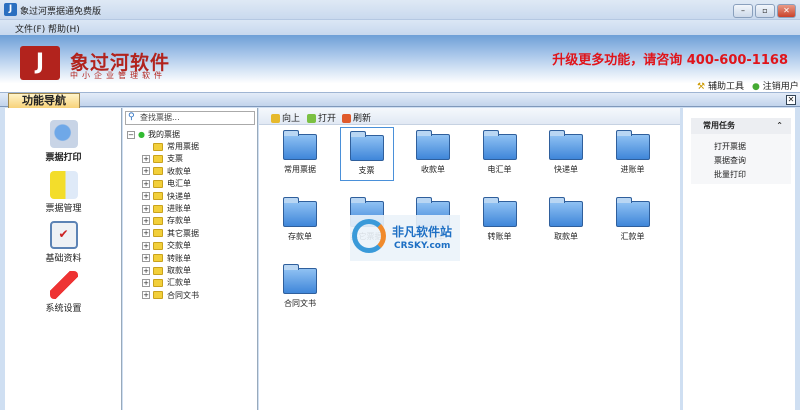 The height and width of the screenshot is (410, 800). I want to click on tree-item: + 取款单, so click(166, 271).